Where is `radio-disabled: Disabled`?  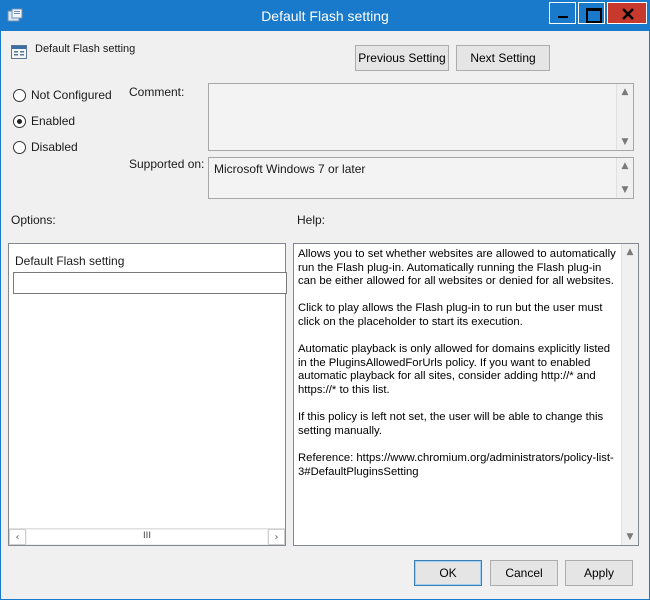
radio-disabled: Disabled is located at coordinates (45, 147).